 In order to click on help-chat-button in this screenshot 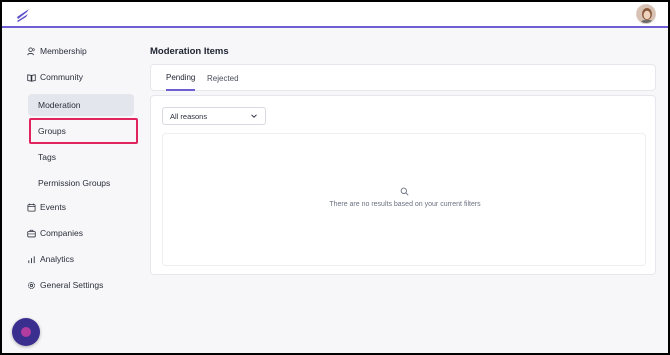, I will do `click(26, 332)`.